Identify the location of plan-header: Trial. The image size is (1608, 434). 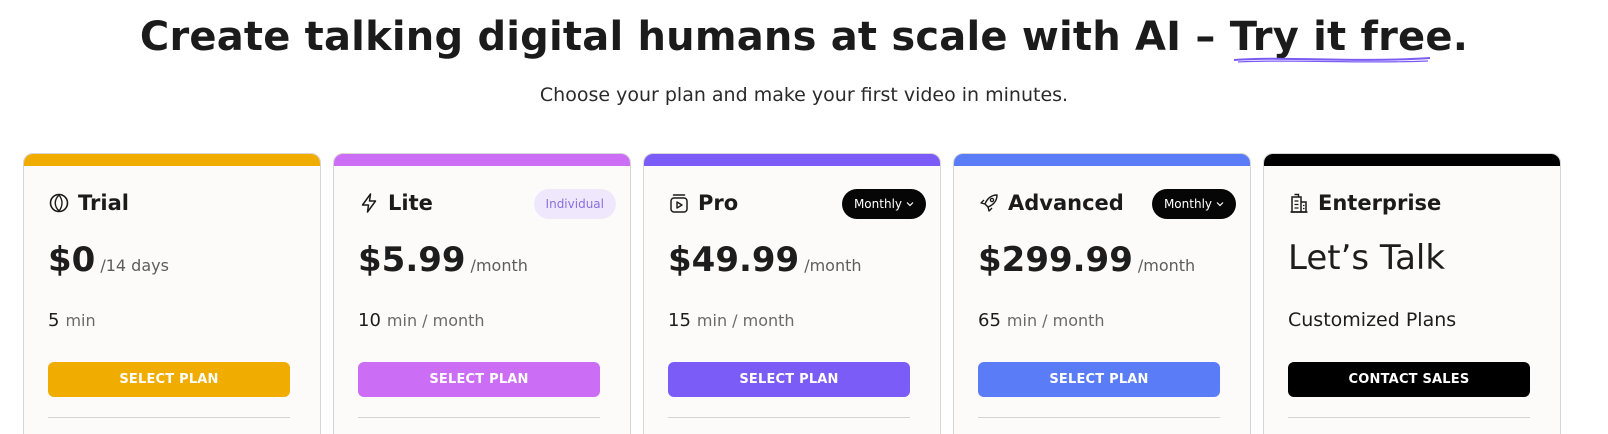
(88, 203).